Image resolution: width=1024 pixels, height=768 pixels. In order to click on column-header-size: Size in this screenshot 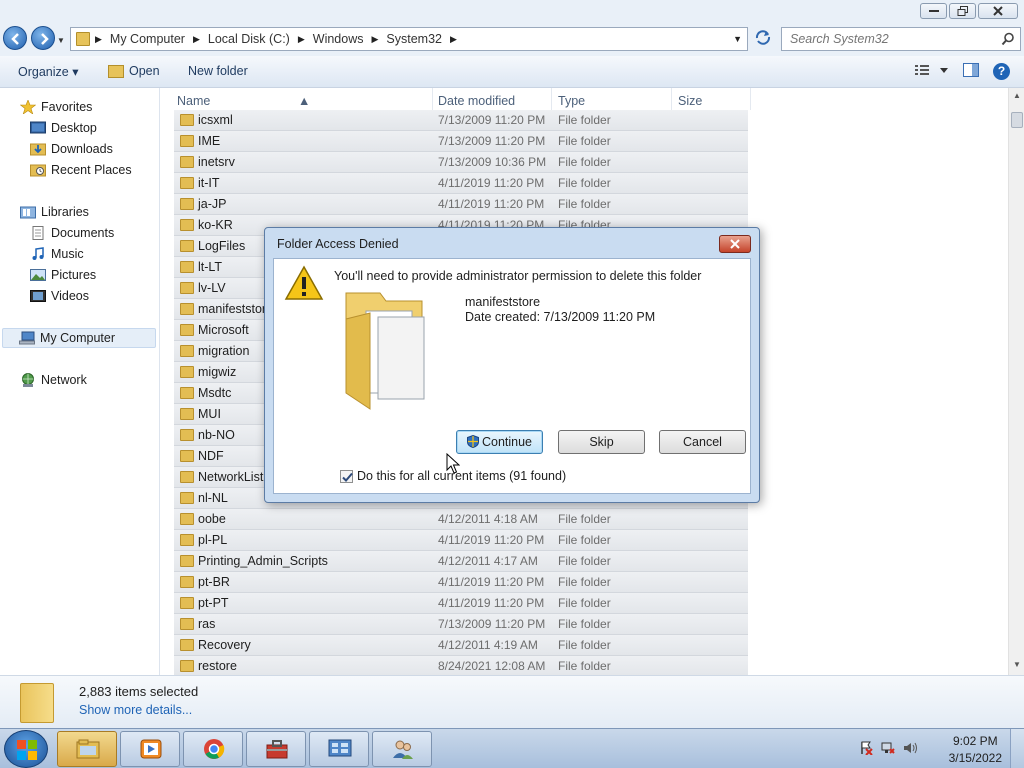, I will do `click(690, 101)`.